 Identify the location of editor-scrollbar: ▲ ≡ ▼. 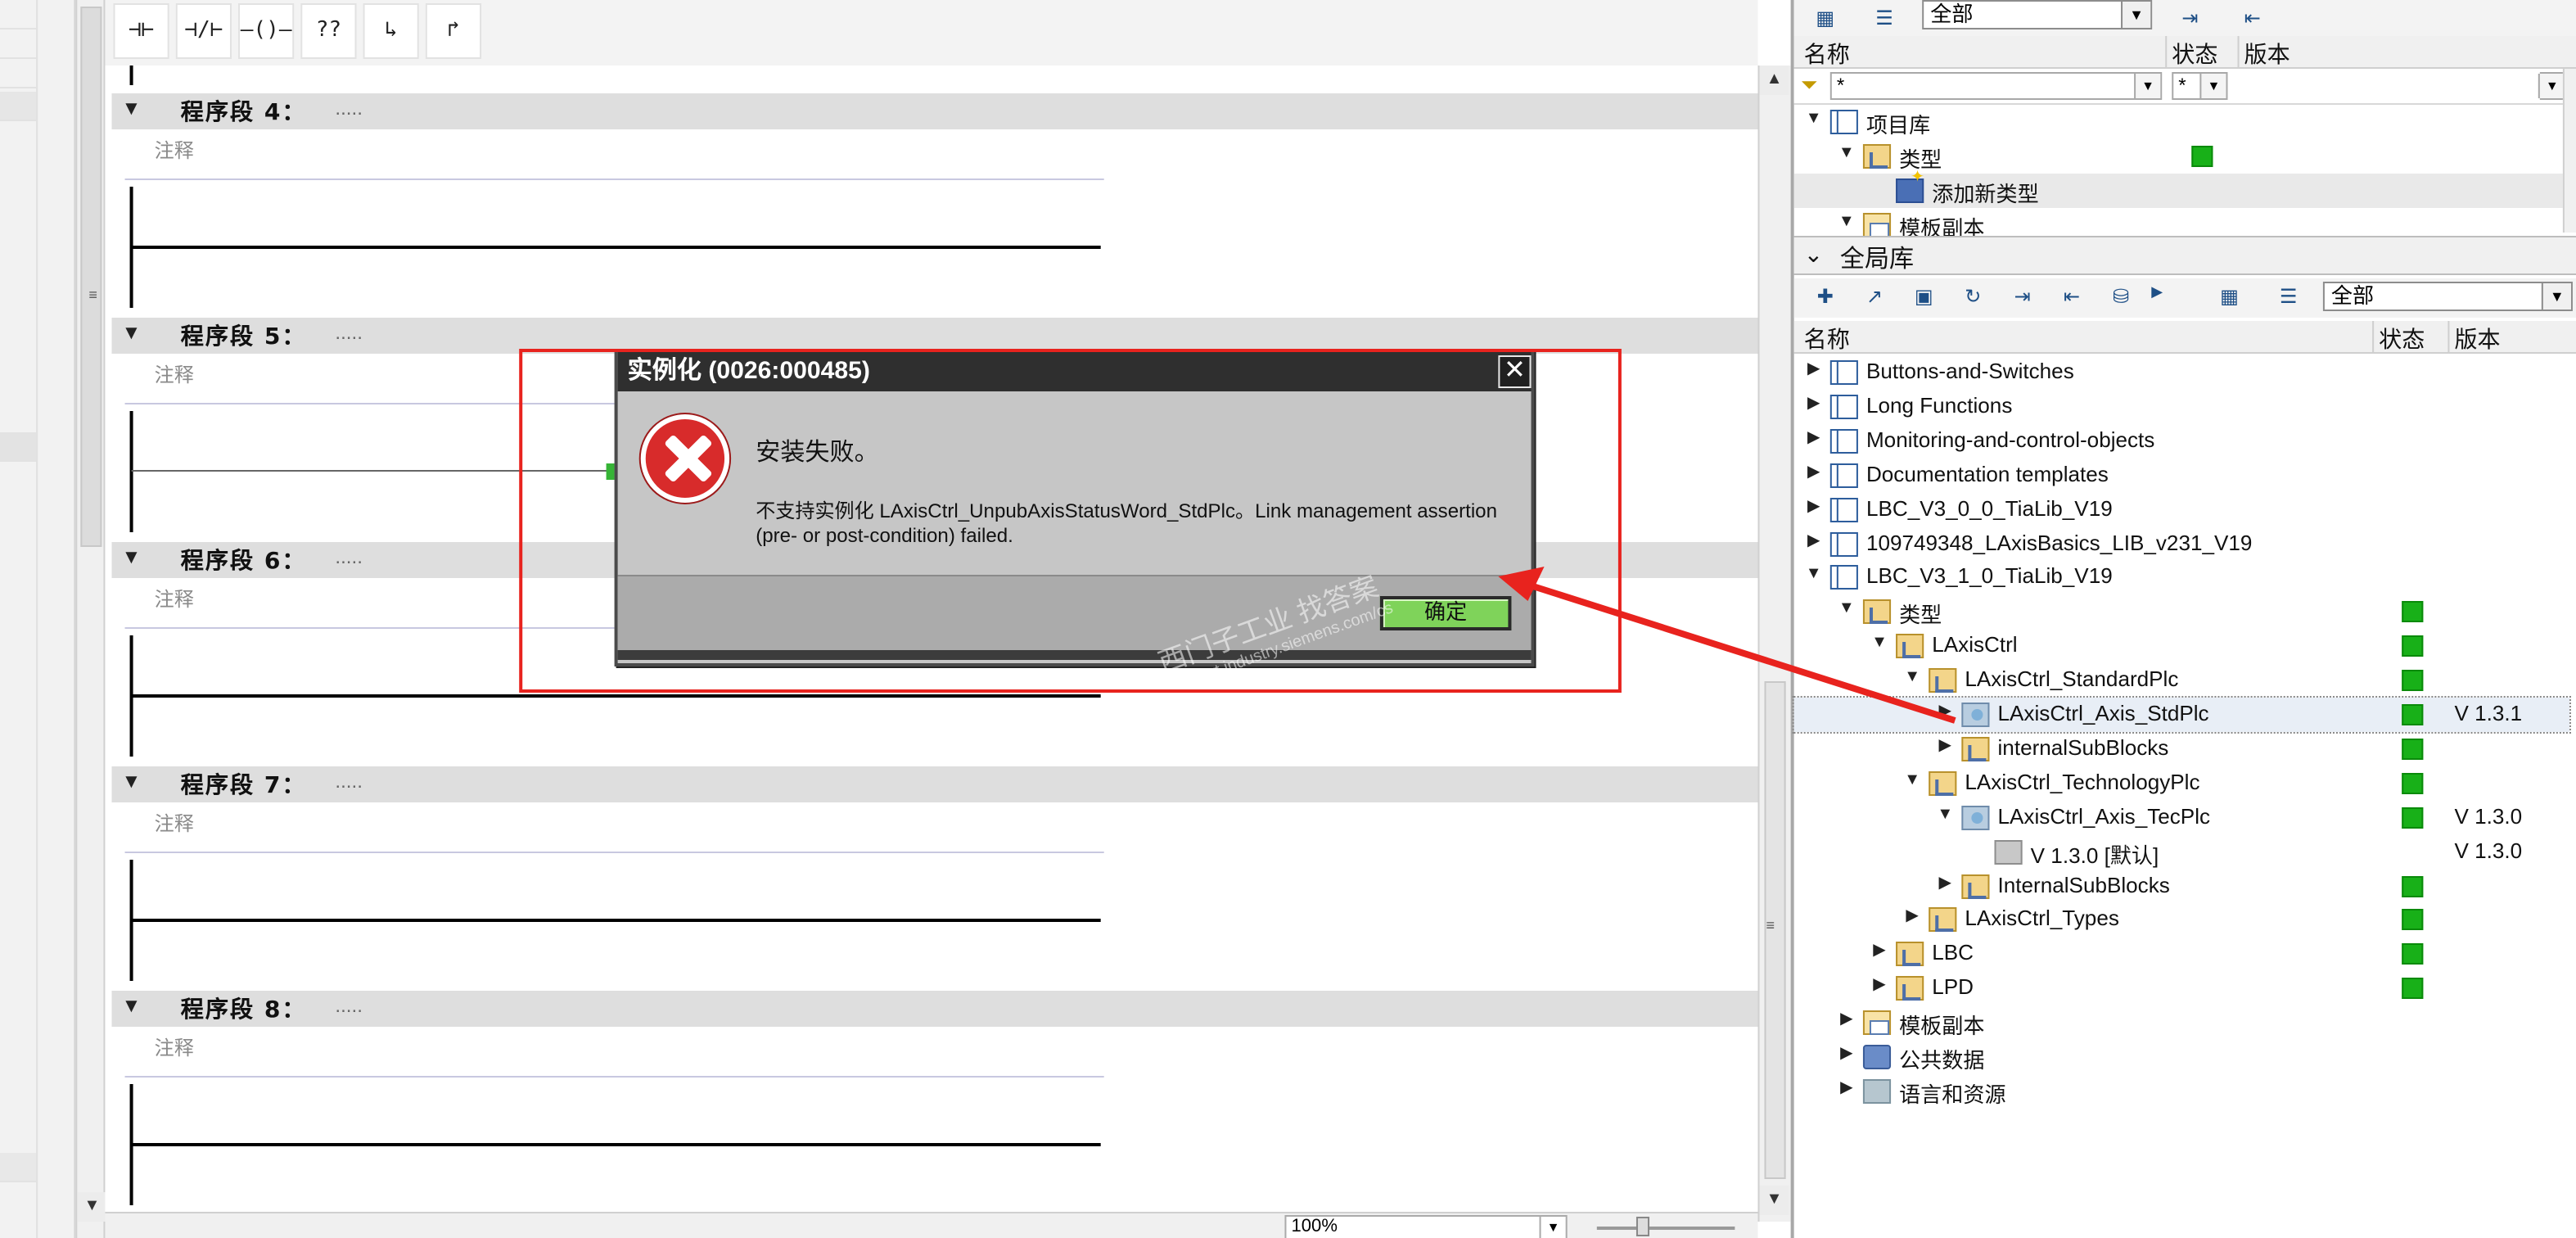
(1774, 644).